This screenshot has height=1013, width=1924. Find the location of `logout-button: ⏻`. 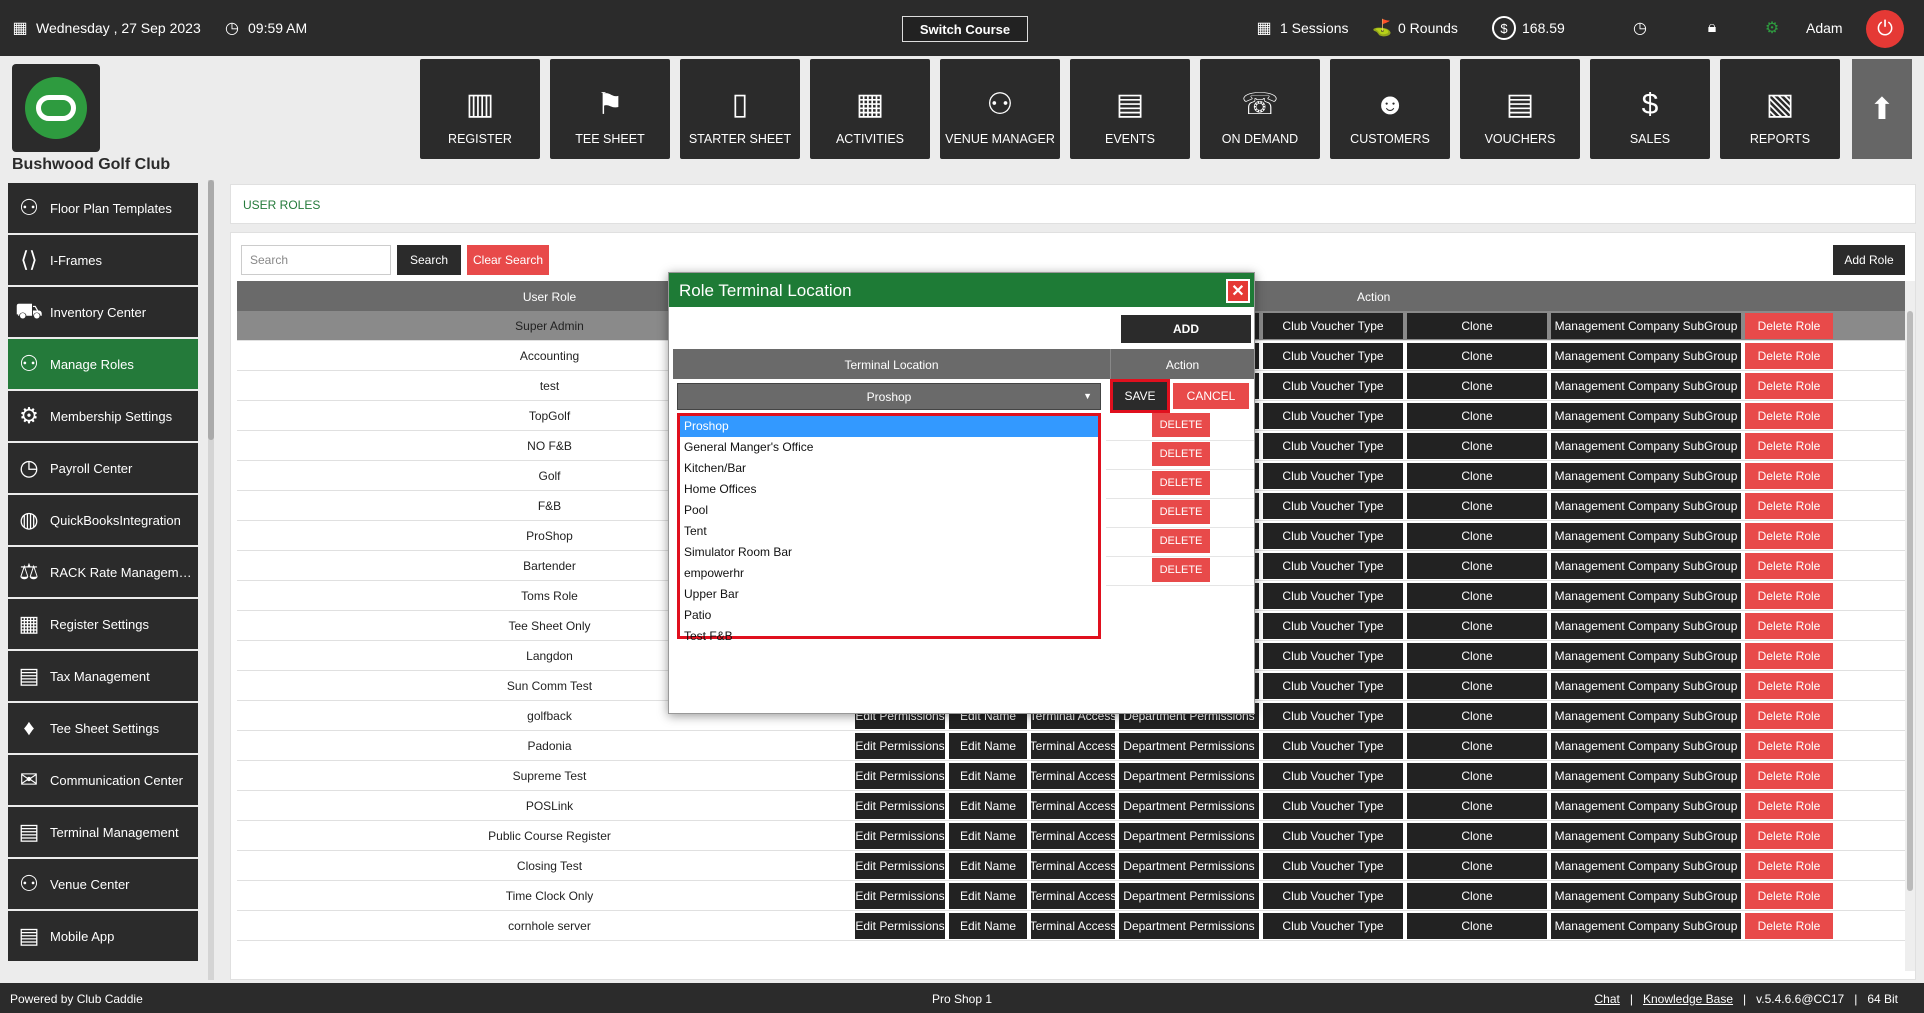

logout-button: ⏻ is located at coordinates (1885, 29).